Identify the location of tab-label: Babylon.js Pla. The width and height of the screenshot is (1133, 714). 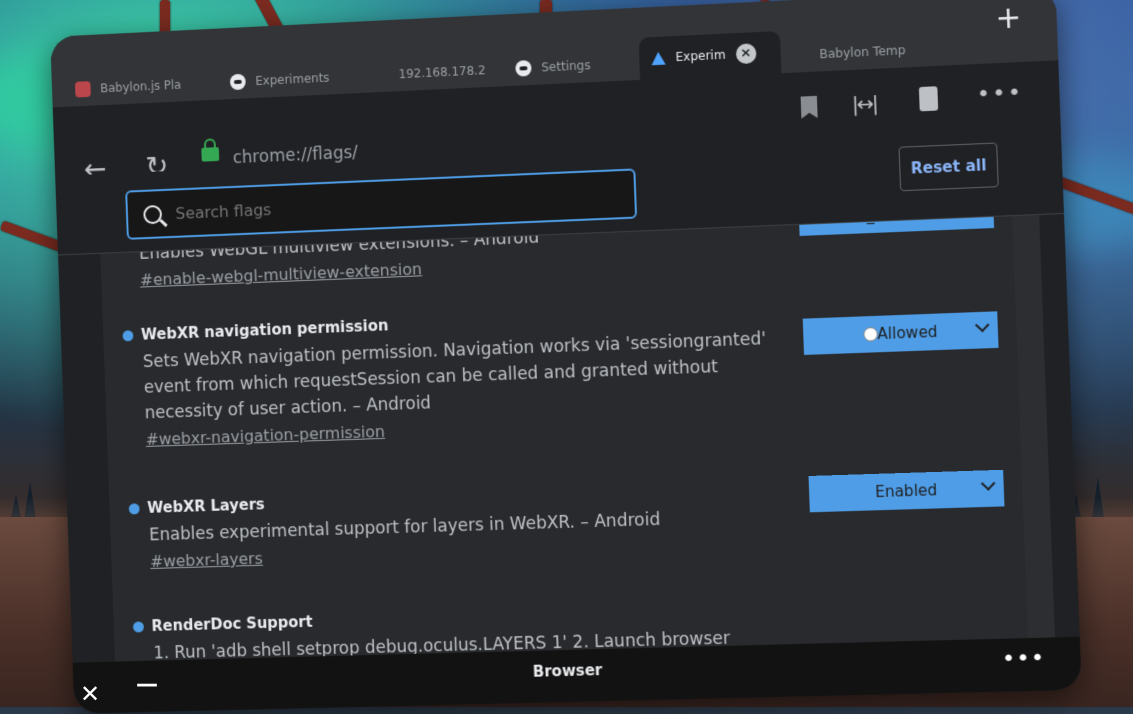
(140, 87).